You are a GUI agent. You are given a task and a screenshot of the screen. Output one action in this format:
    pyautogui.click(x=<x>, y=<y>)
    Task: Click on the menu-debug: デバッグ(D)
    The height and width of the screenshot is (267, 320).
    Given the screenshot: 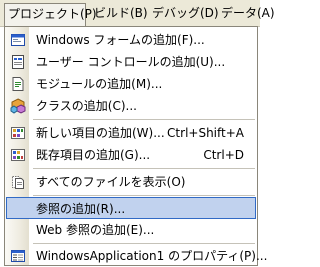 What is the action you would take?
    pyautogui.click(x=185, y=13)
    